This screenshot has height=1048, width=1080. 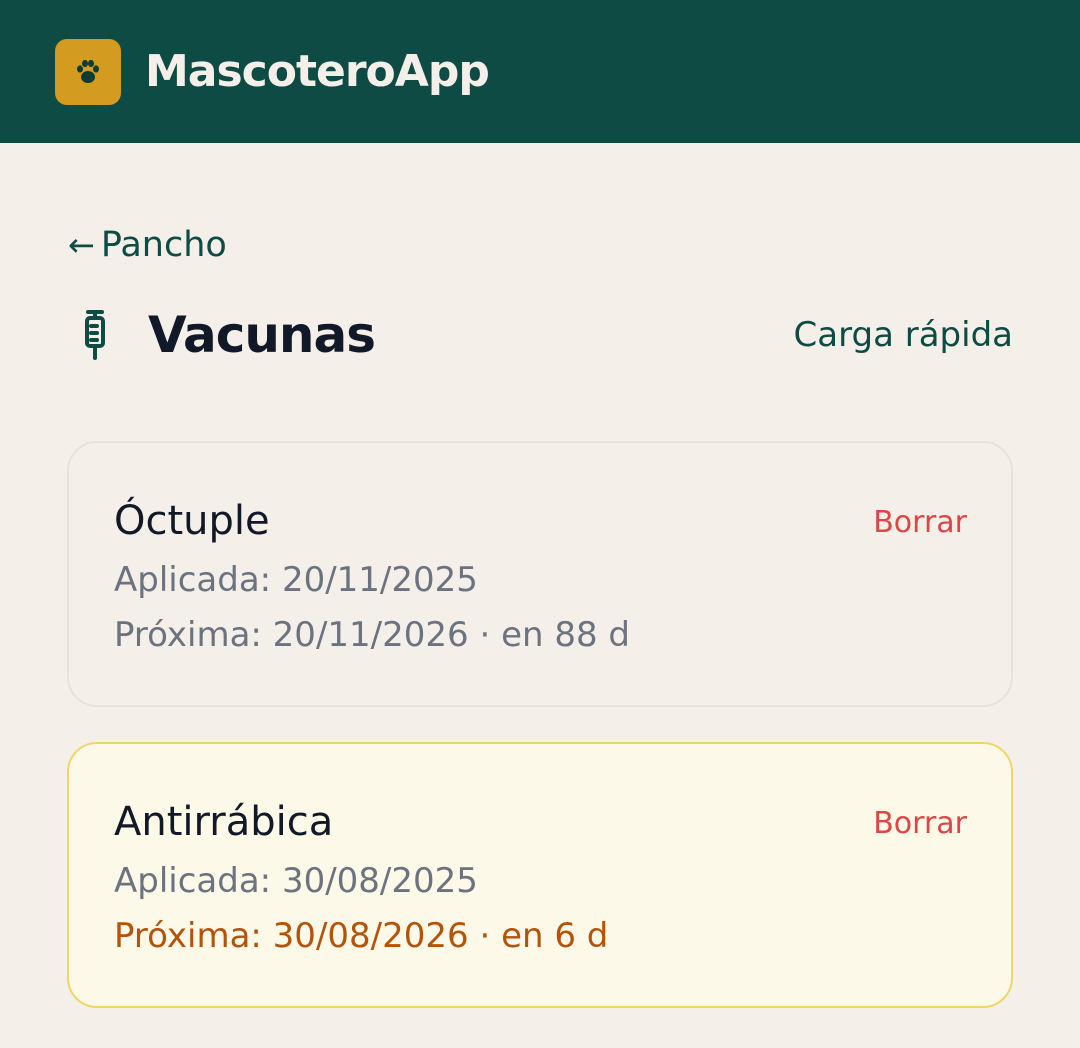 What do you see at coordinates (296, 580) in the screenshot?
I see `vaccine-applied-date: Aplicada: 20/11/2025` at bounding box center [296, 580].